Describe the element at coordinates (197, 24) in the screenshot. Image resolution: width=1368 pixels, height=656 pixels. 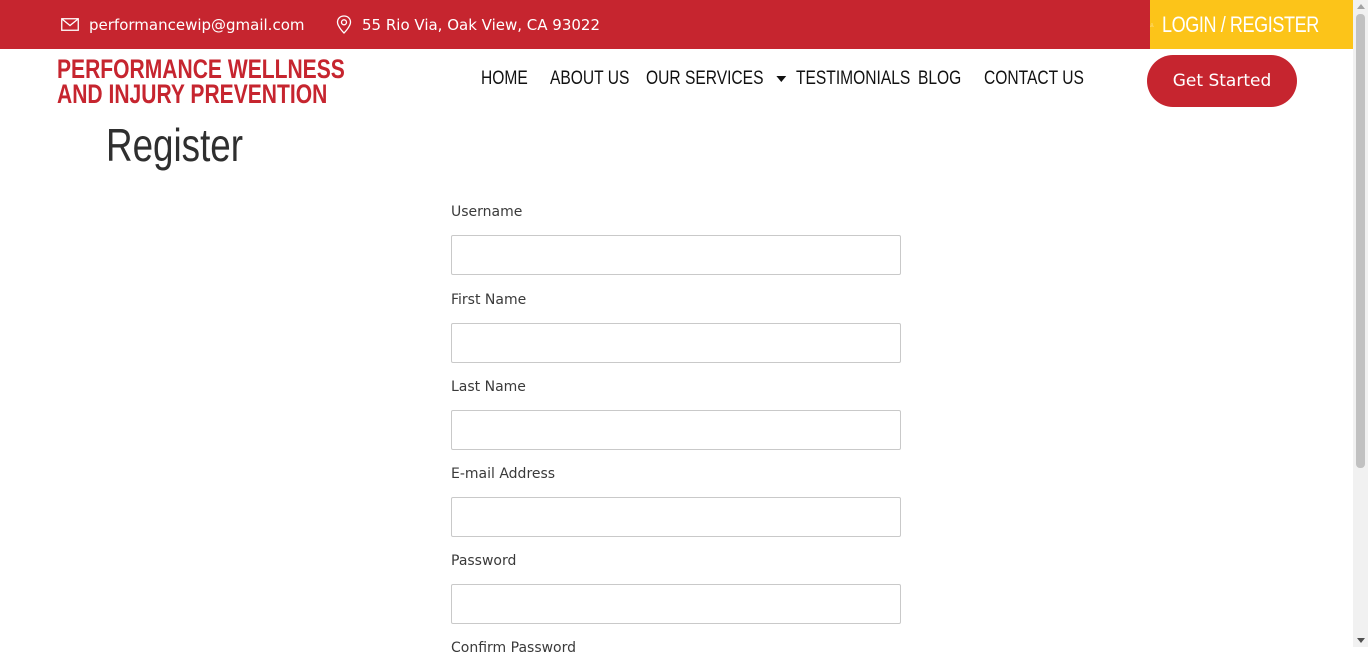
I see `email-text: performancewip@gmail.com` at that location.